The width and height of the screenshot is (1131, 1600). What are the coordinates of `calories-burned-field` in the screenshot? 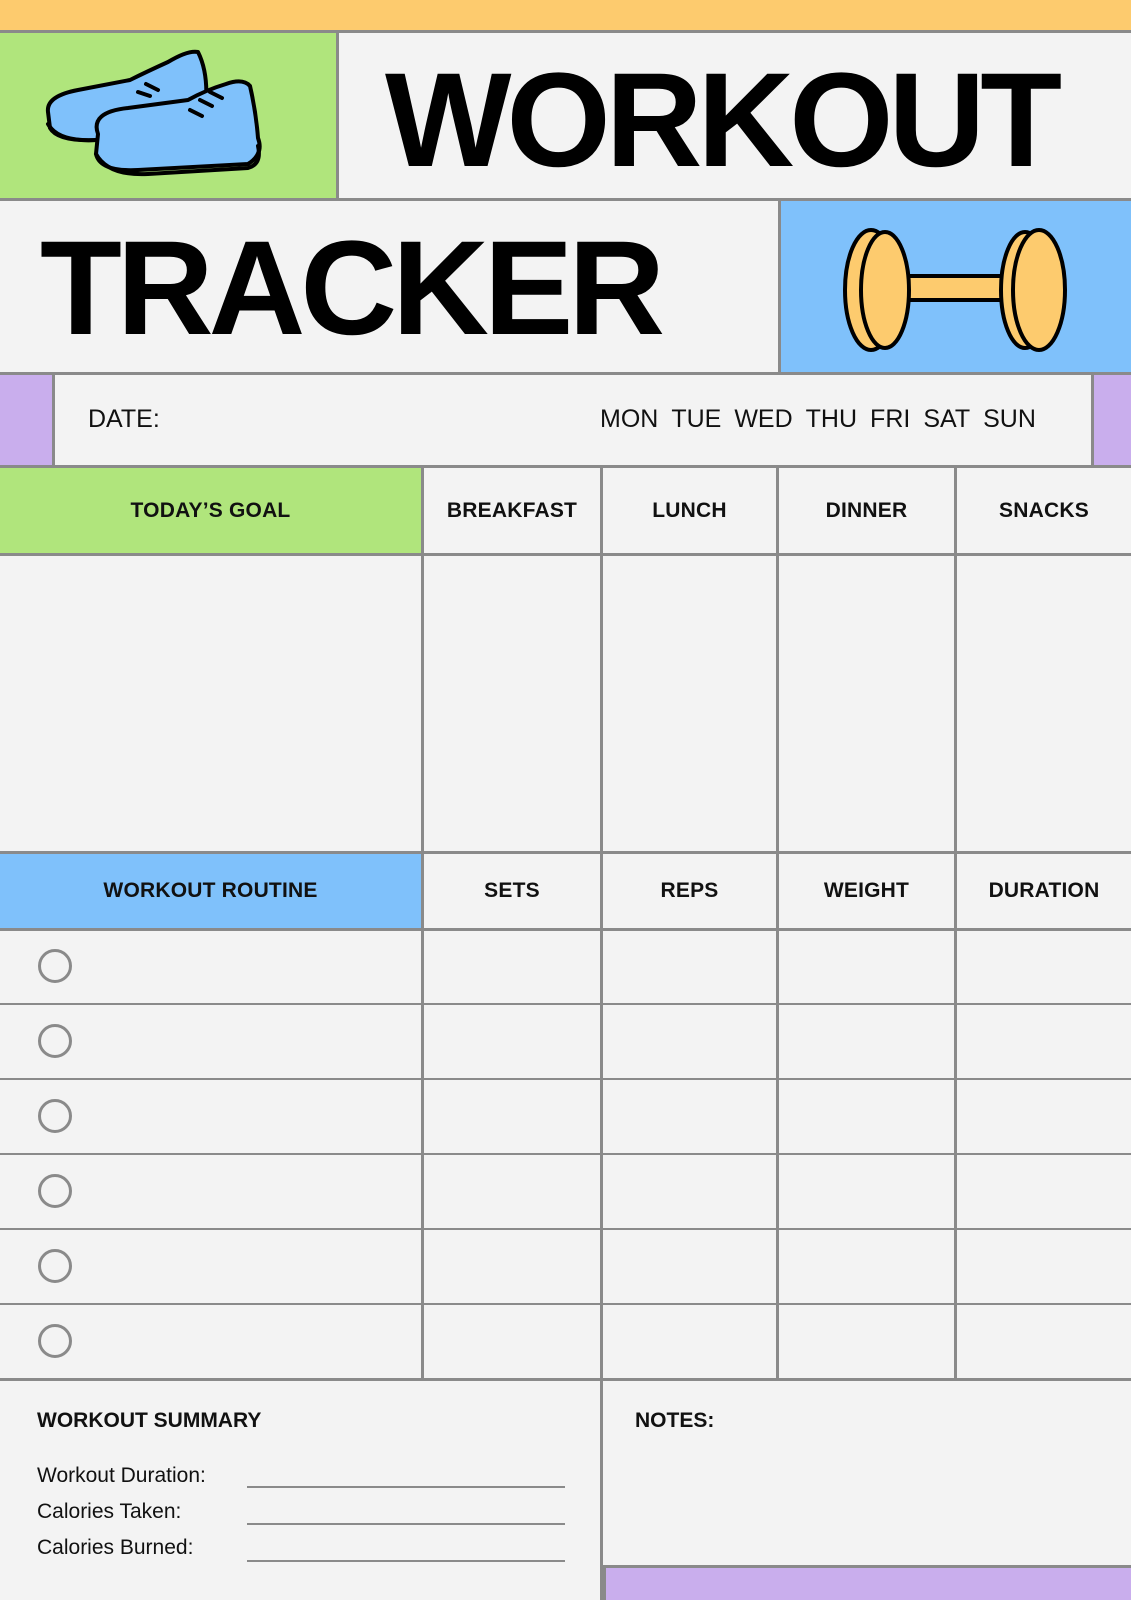 It's located at (406, 1561).